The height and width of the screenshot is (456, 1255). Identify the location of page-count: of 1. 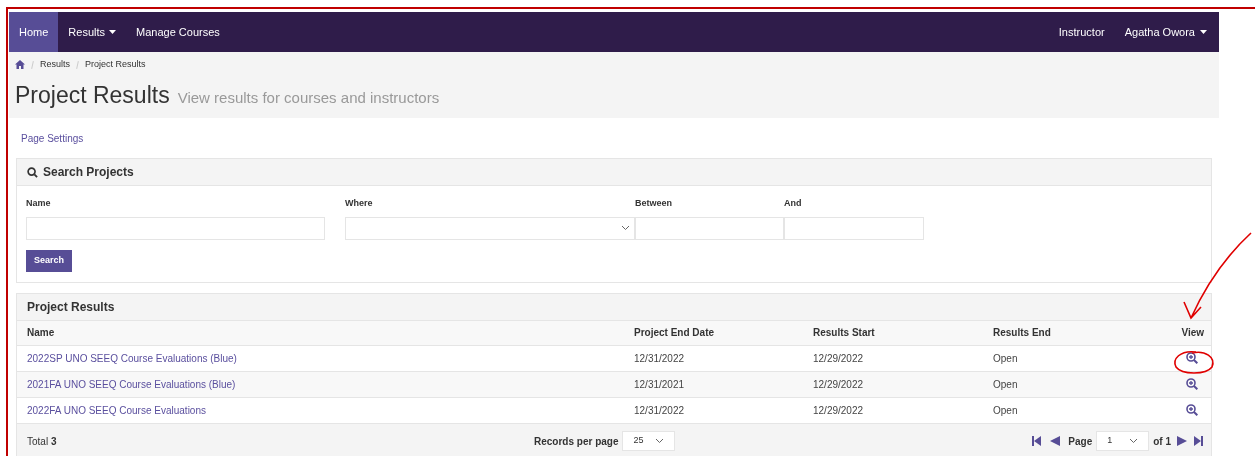
(1162, 441).